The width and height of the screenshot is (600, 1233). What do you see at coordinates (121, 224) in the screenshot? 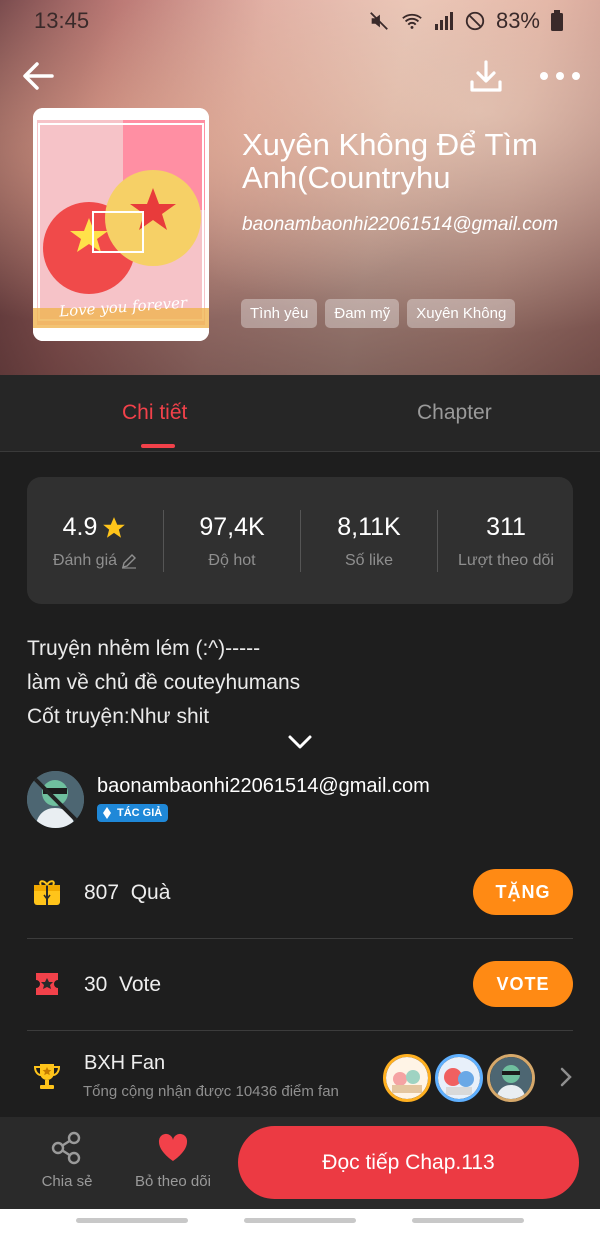
I see `story-cover: Love you forever` at bounding box center [121, 224].